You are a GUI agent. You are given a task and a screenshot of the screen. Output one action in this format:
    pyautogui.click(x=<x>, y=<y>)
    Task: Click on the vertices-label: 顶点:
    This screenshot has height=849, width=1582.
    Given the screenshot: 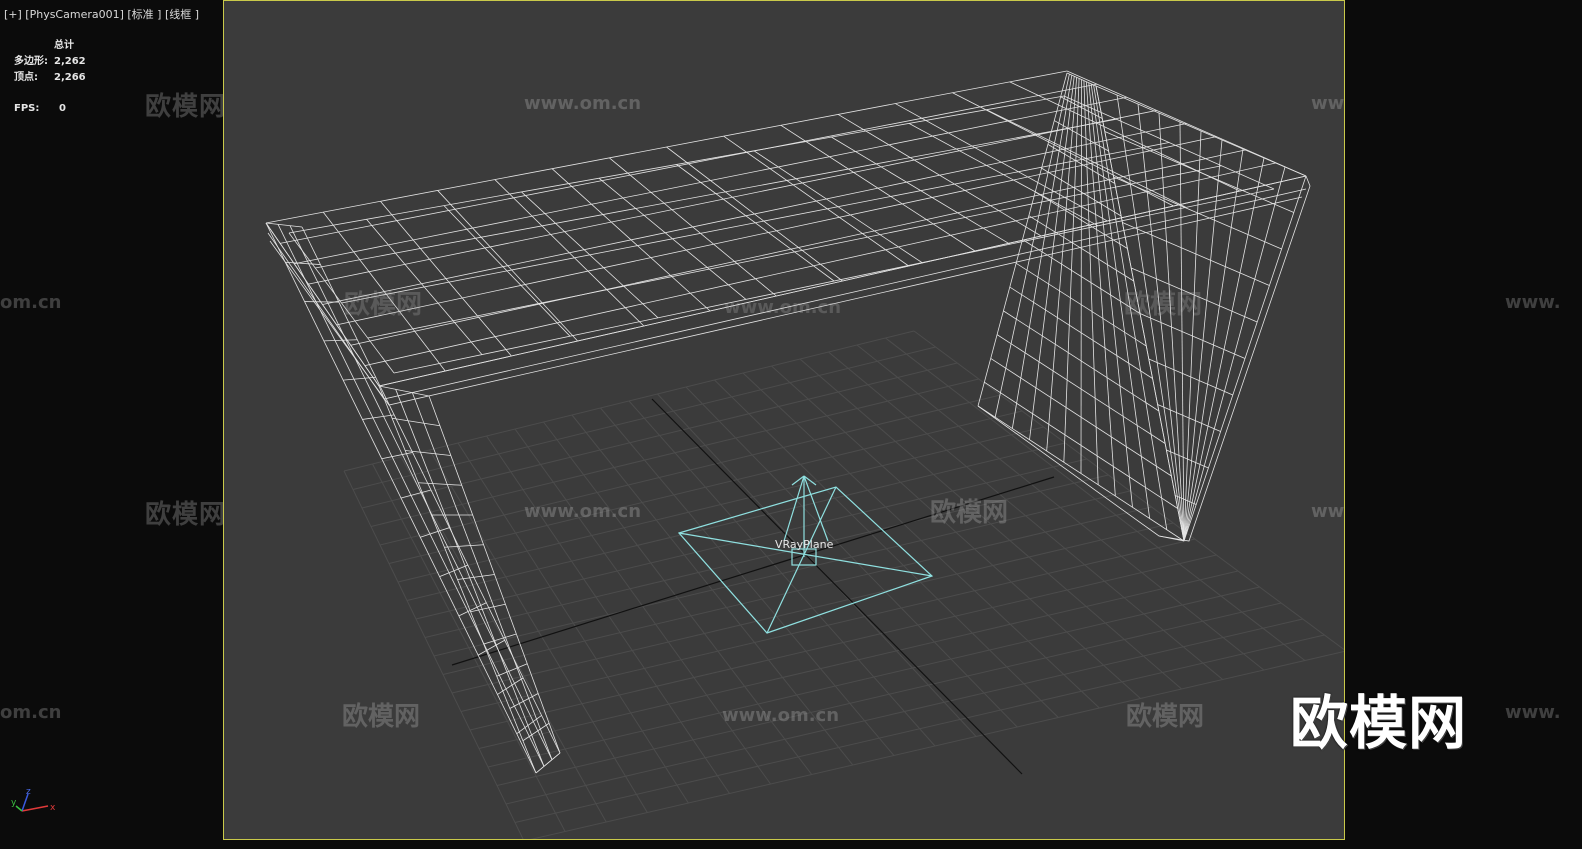 What is the action you would take?
    pyautogui.click(x=26, y=77)
    